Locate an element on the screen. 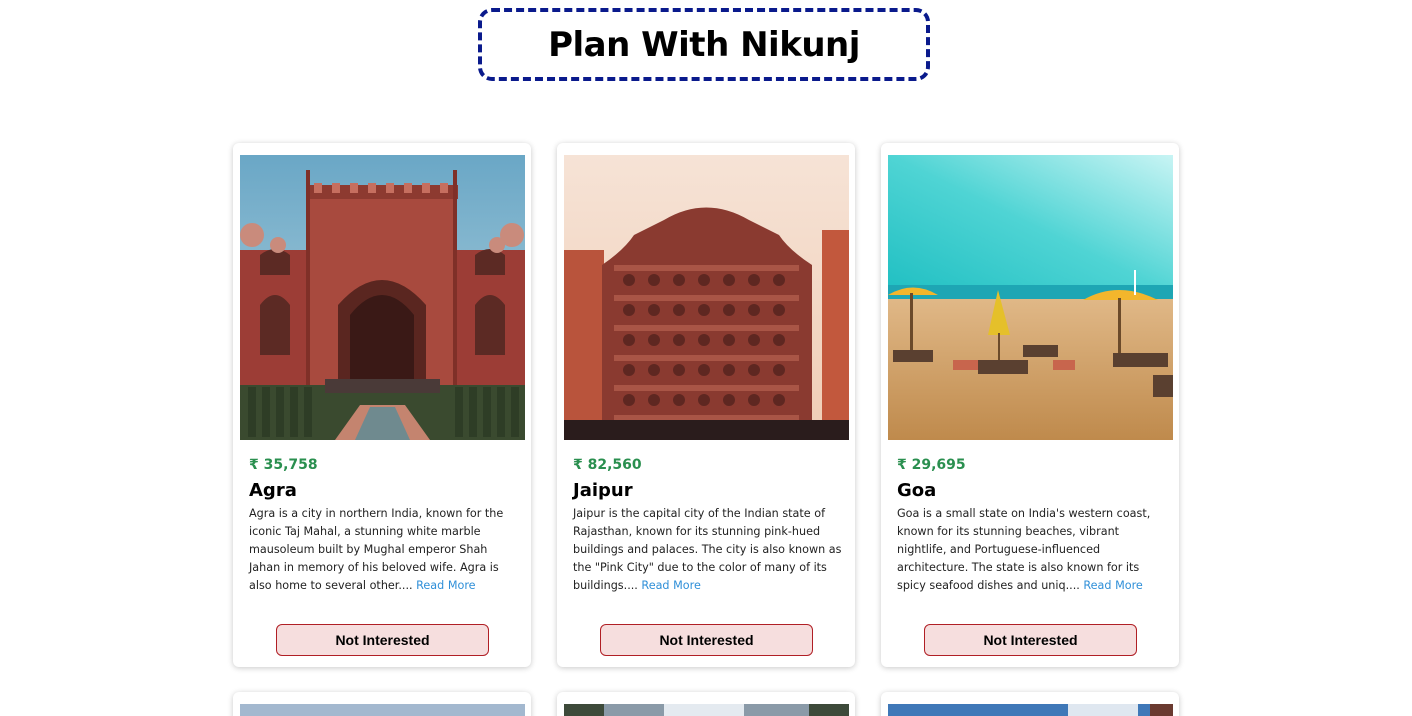 The width and height of the screenshot is (1412, 716). page-title: Plan With Nikunj is located at coordinates (704, 44).